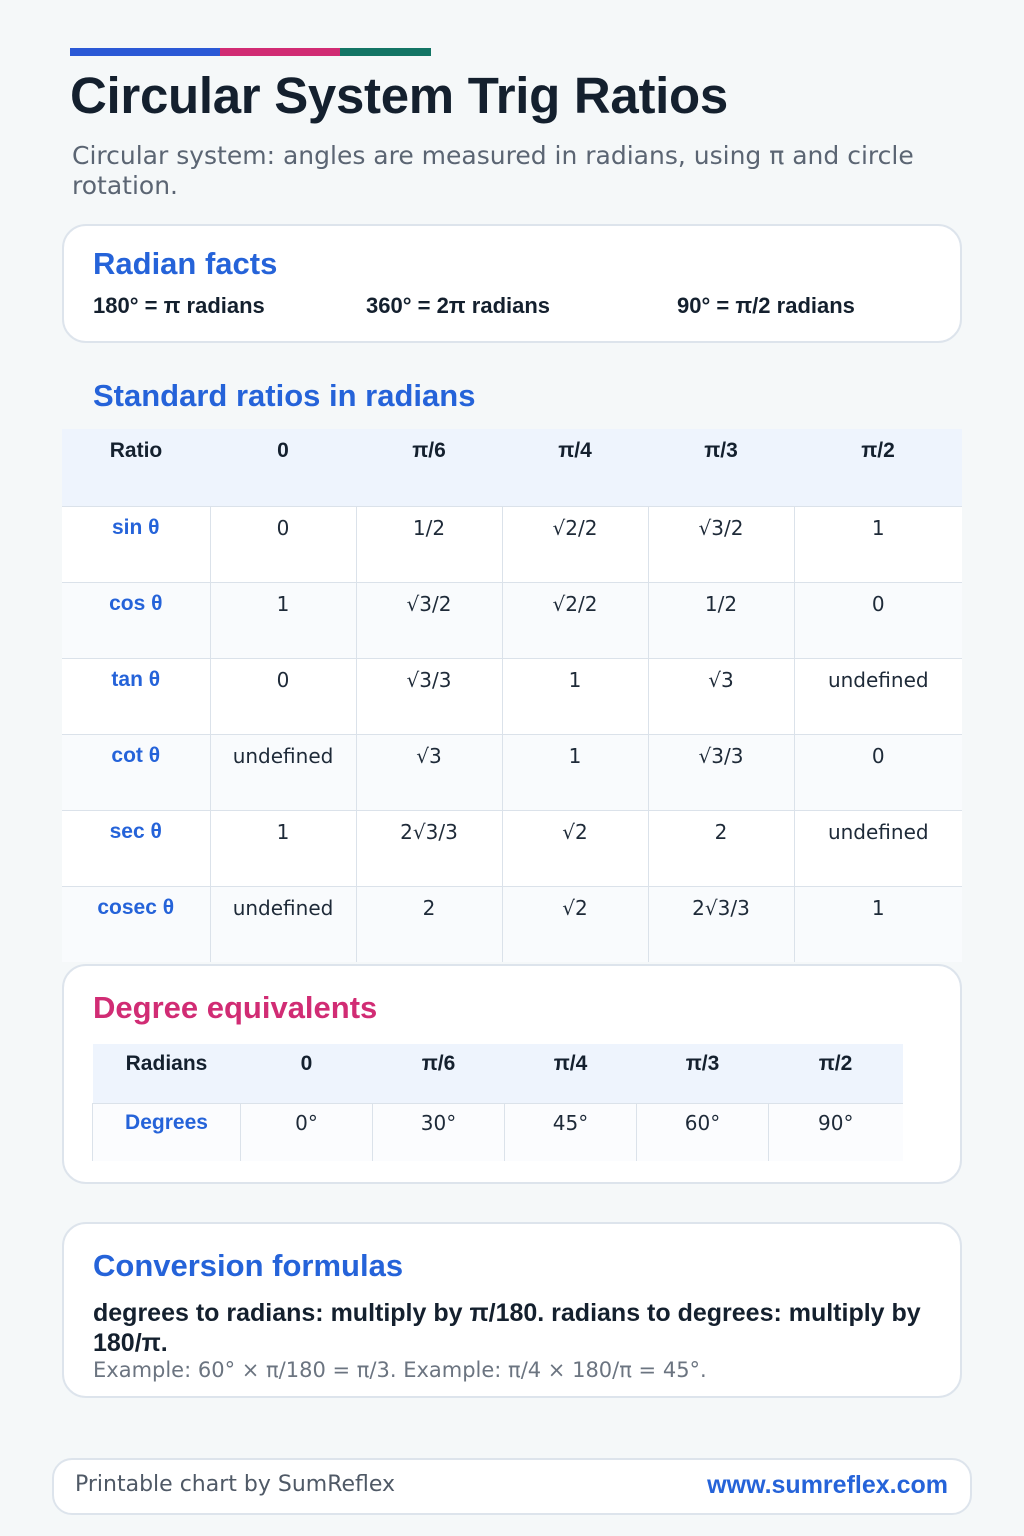  What do you see at coordinates (248, 1265) in the screenshot?
I see `conversion-formulas-heading: Conversion formulas` at bounding box center [248, 1265].